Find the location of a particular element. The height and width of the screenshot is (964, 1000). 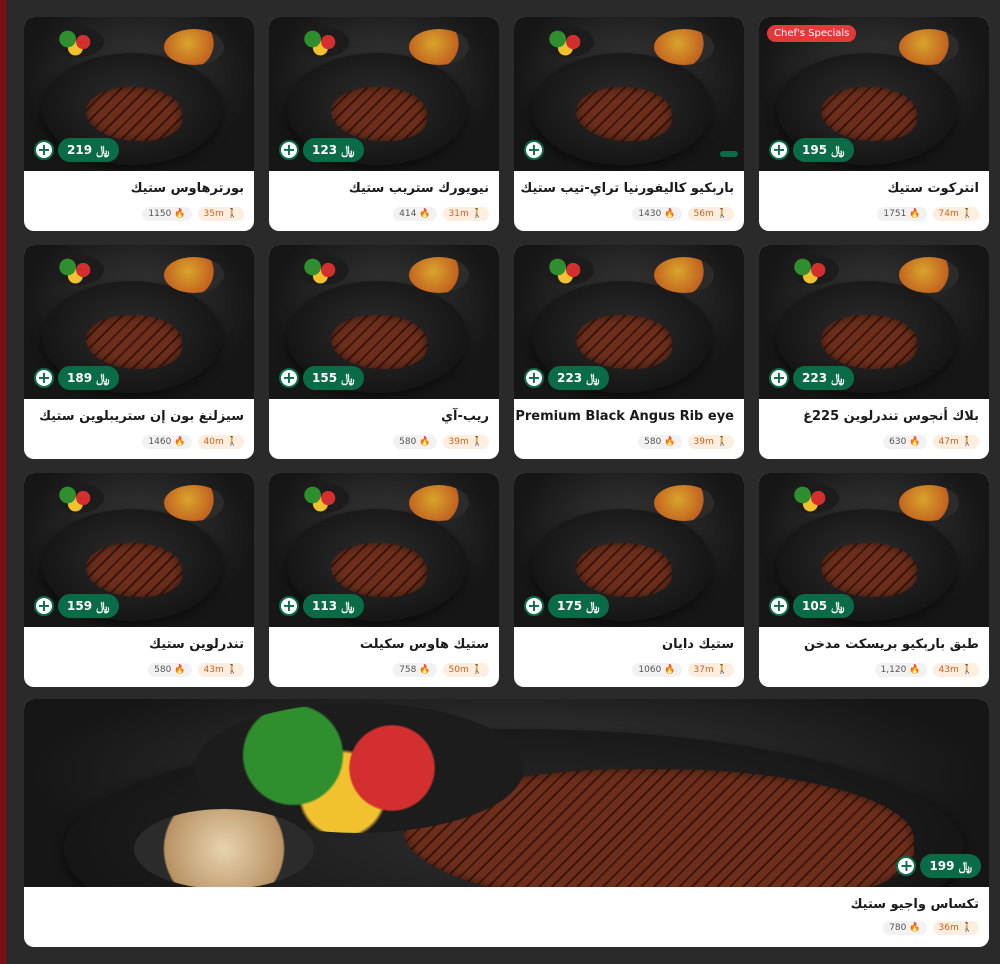

calorie-badge: 1460 🔥 is located at coordinates (167, 442).